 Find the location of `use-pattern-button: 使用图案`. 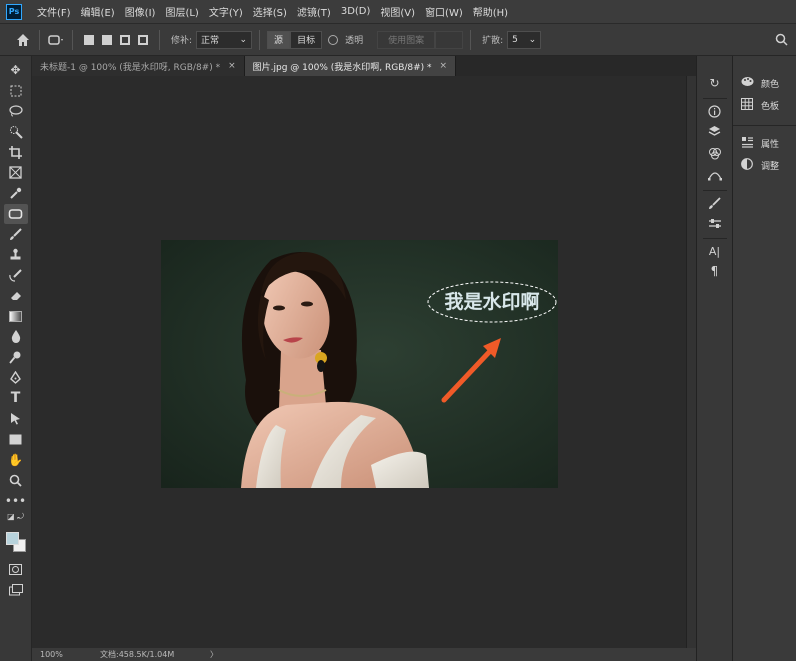

use-pattern-button: 使用图案 is located at coordinates (406, 39).